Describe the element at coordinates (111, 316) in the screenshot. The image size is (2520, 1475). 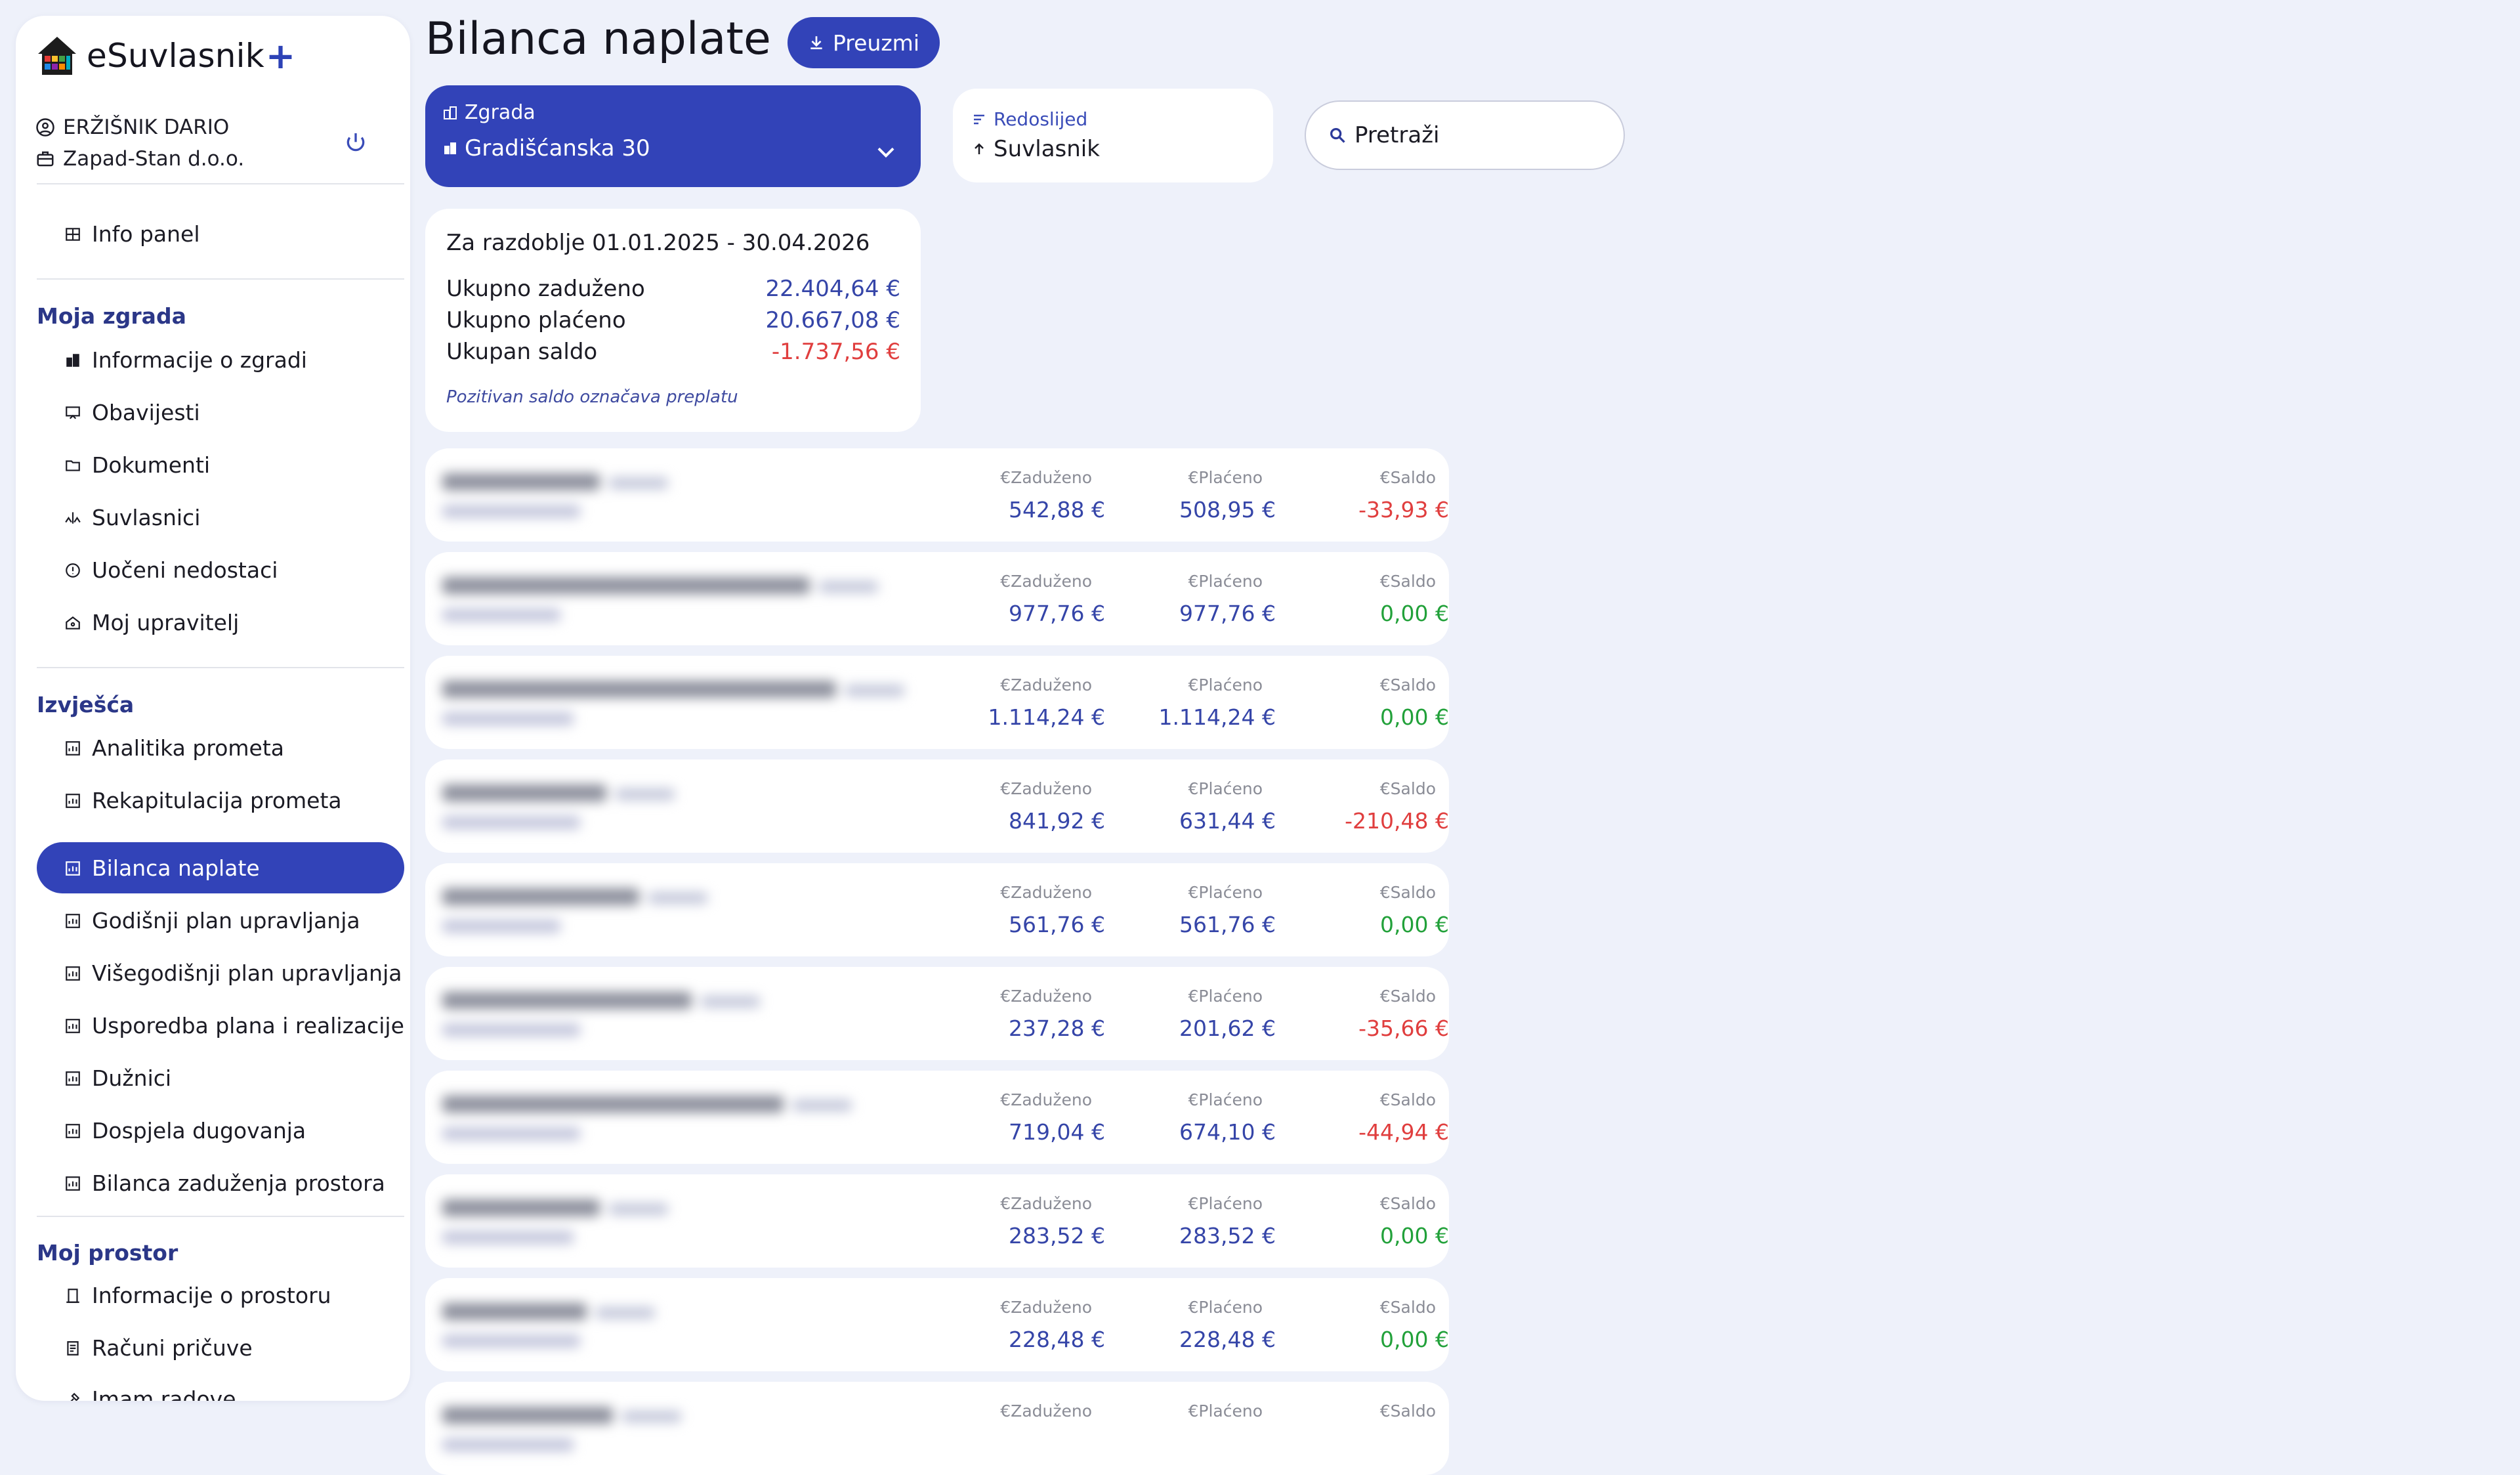
I see `section-title-moja-zgrada: Moja zgrada` at that location.